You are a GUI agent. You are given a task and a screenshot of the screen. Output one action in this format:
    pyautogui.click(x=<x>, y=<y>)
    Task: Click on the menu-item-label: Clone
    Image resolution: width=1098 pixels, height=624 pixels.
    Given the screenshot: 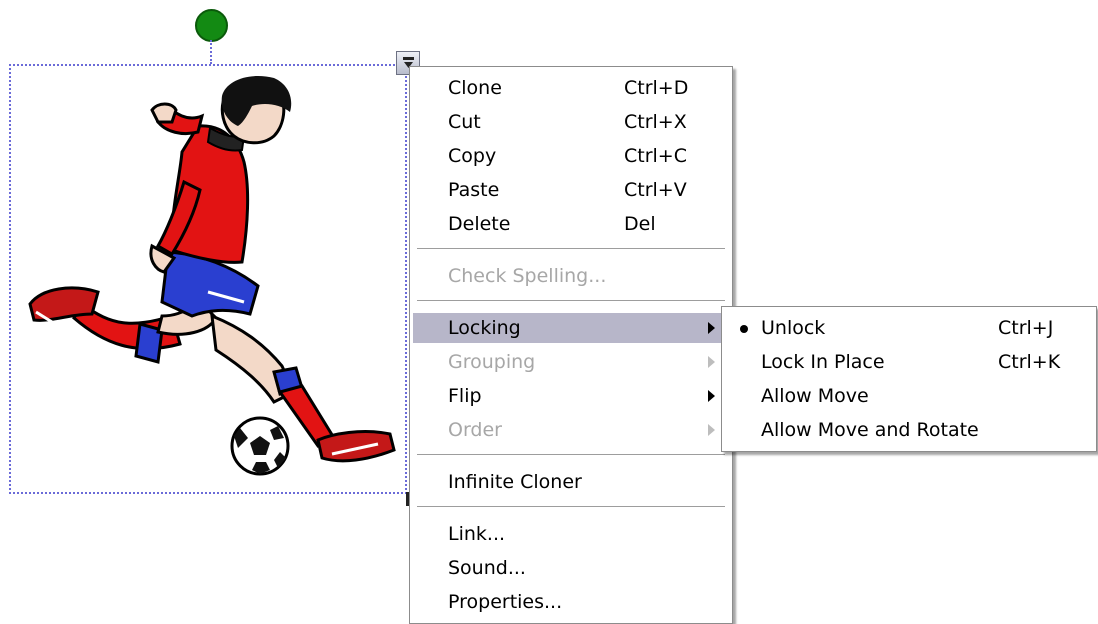 What is the action you would take?
    pyautogui.click(x=475, y=88)
    